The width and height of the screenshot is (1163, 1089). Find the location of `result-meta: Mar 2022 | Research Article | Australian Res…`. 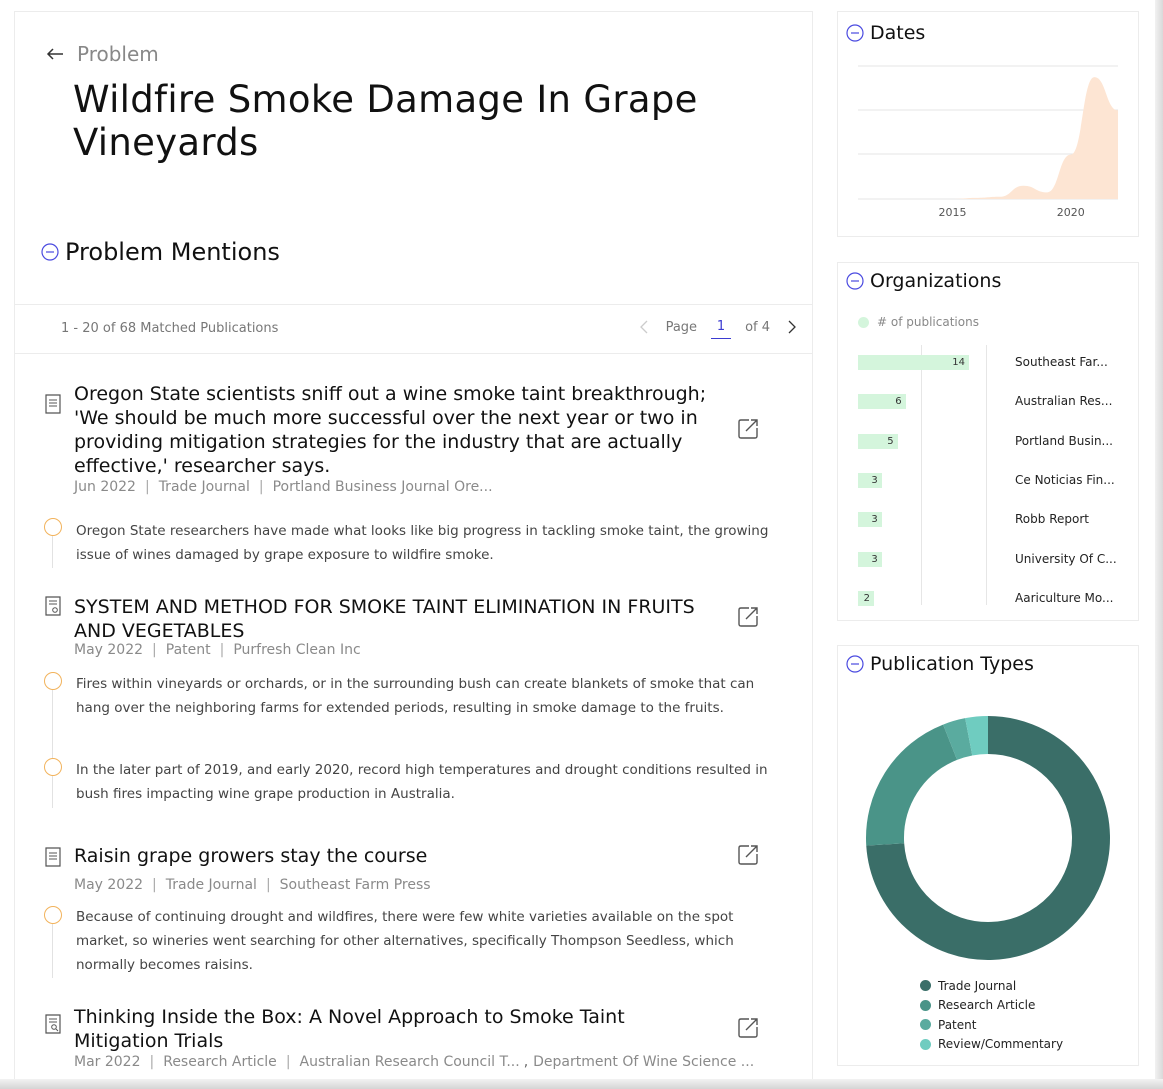

result-meta: Mar 2022 | Research Article | Australian Res… is located at coordinates (414, 1062).